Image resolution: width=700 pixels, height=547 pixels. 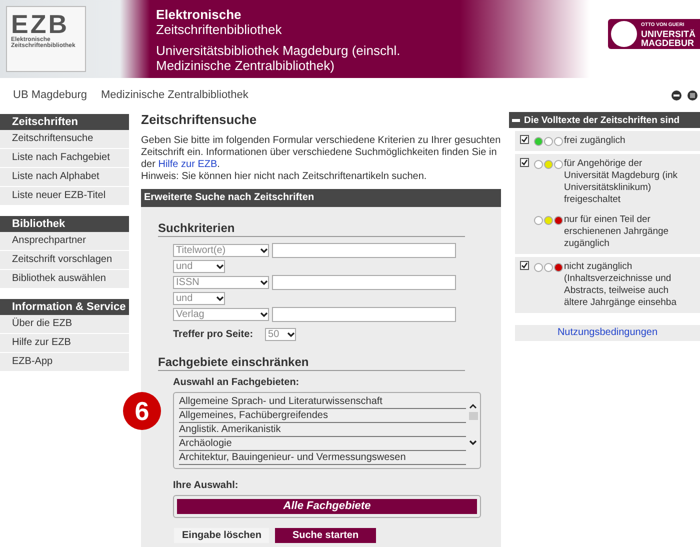 What do you see at coordinates (222, 535) in the screenshot?
I see `reset-button: Eingabe löschen` at bounding box center [222, 535].